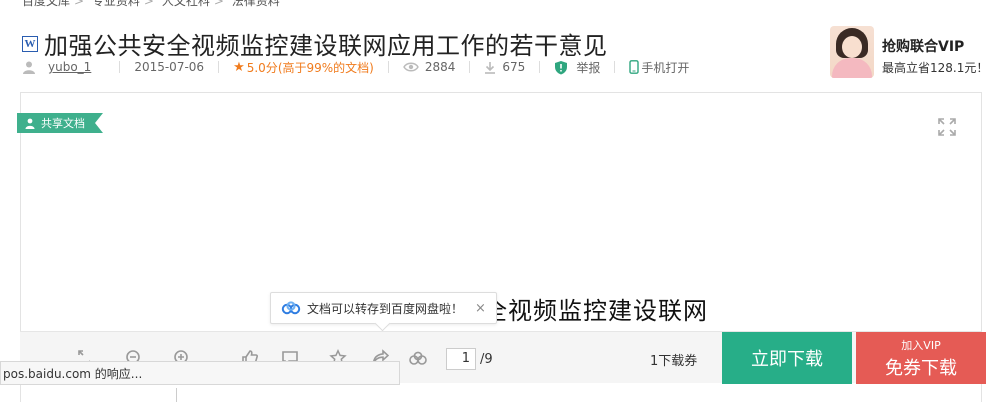 Image resolution: width=994 pixels, height=402 pixels. Describe the element at coordinates (30, 43) in the screenshot. I see `word-icon: W` at that location.